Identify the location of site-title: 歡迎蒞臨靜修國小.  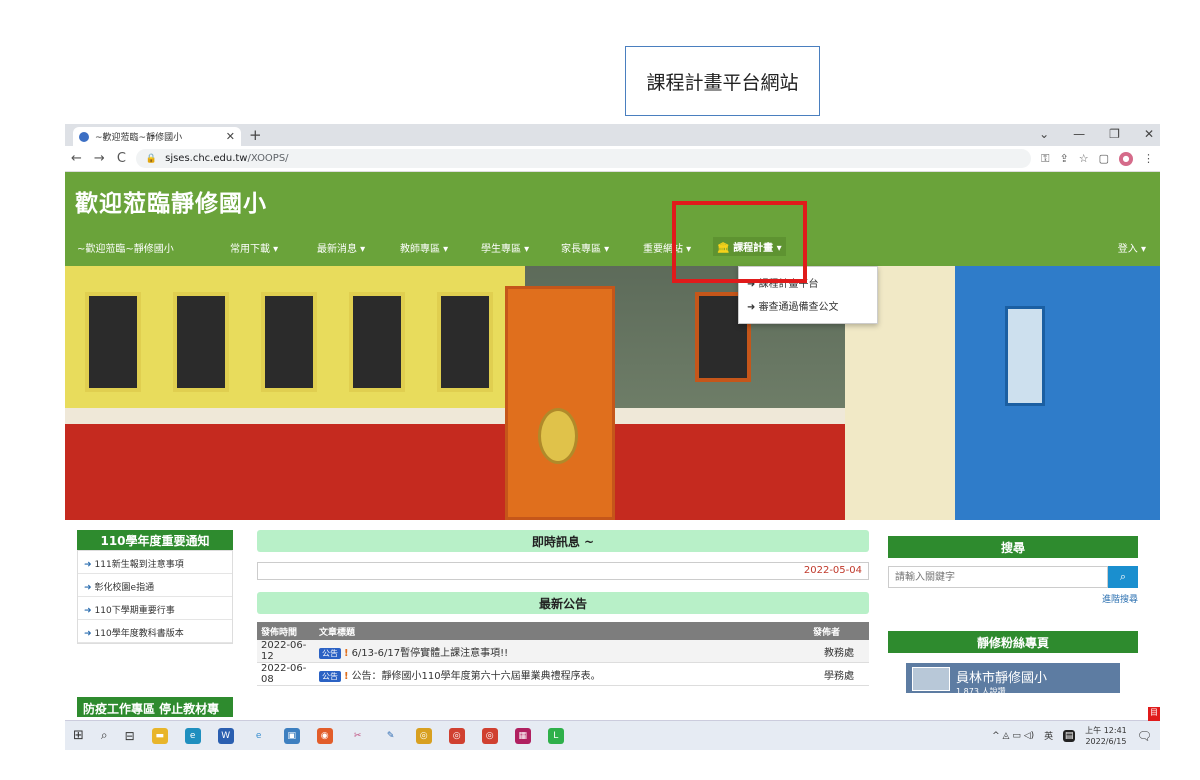
(171, 203).